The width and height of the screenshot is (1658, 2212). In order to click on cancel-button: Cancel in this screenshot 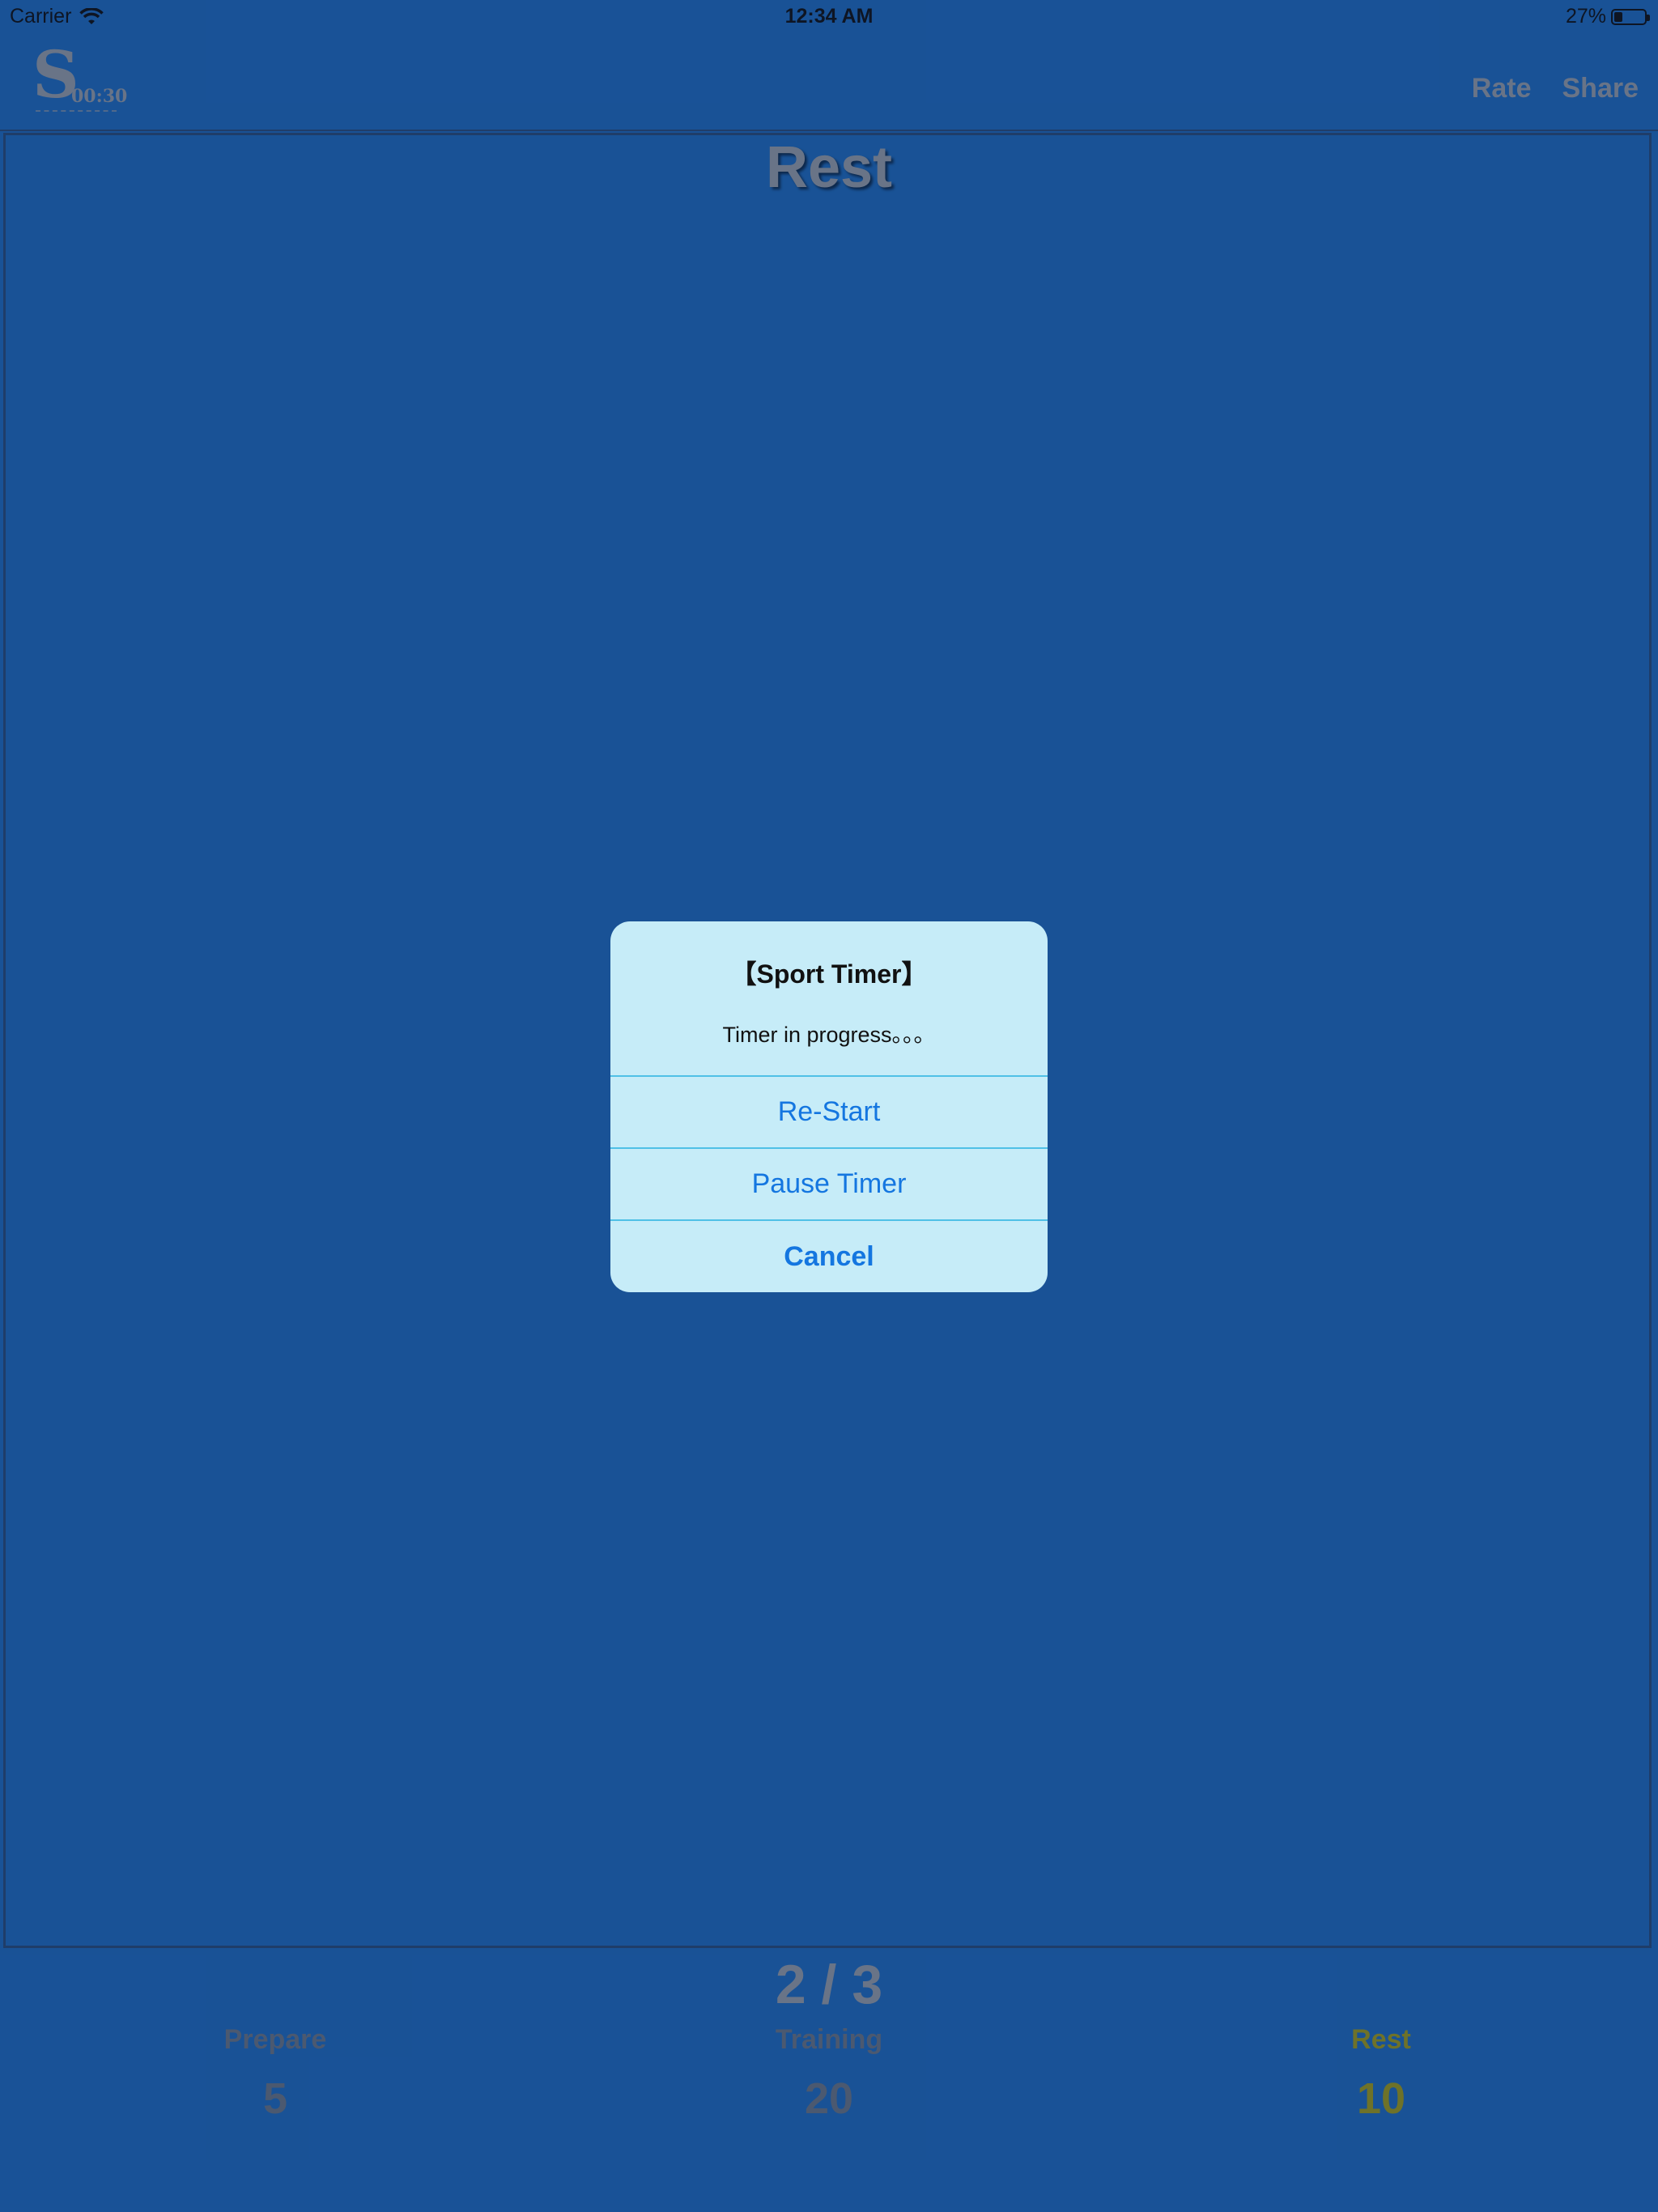, I will do `click(829, 1255)`.